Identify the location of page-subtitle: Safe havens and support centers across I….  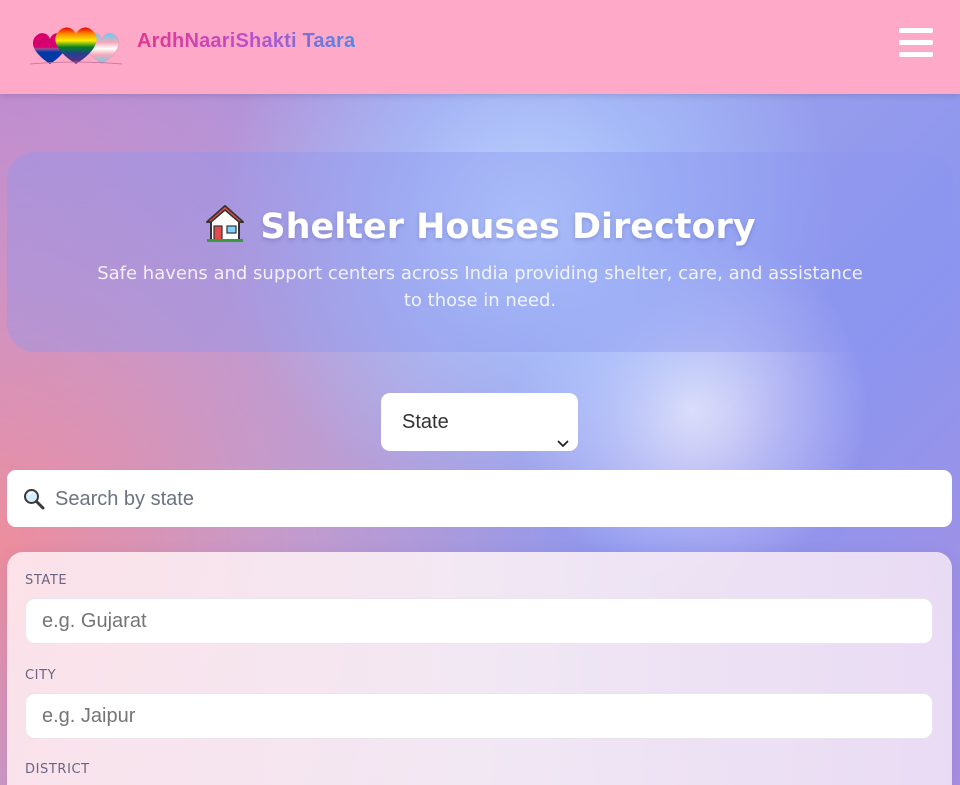
(480, 287).